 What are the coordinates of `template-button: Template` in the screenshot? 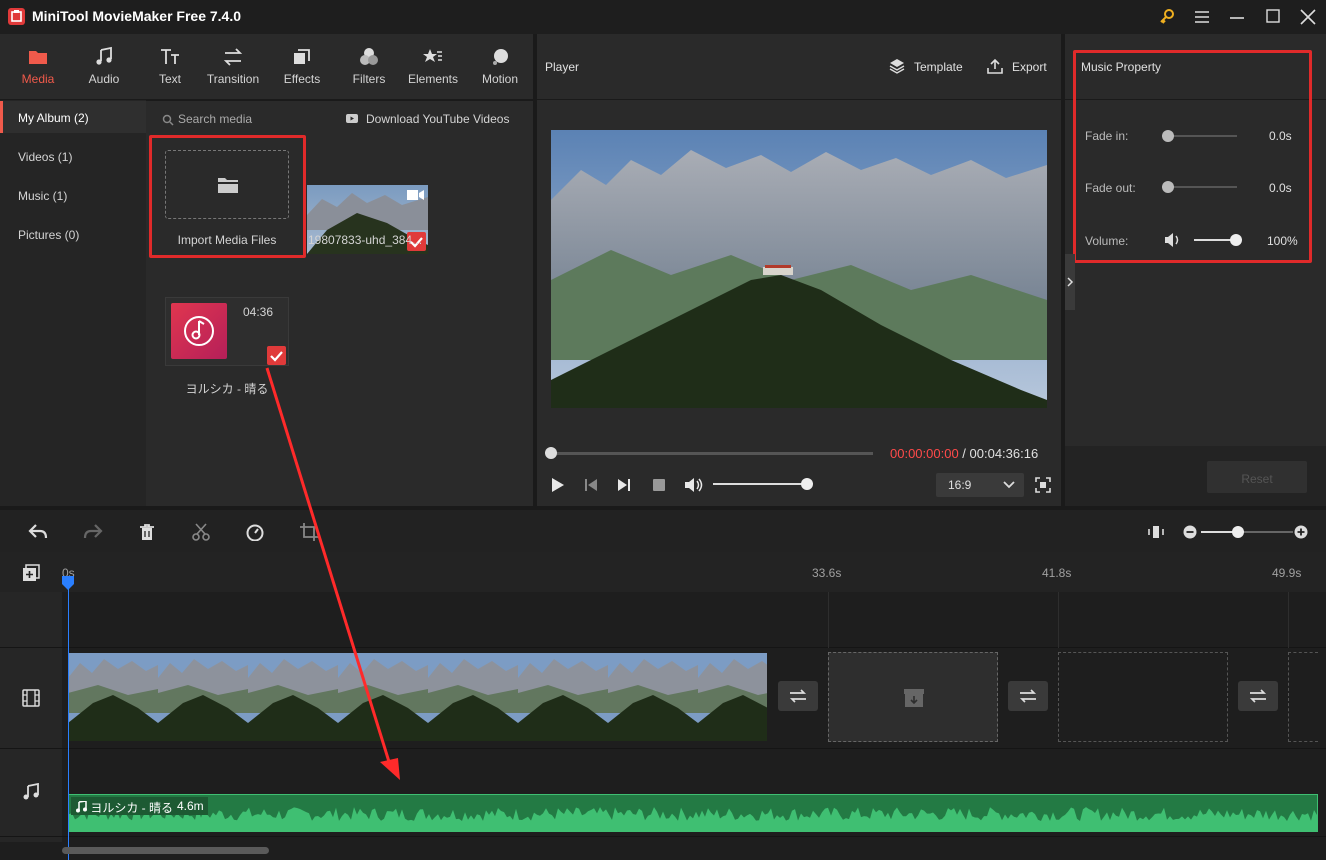 It's located at (929, 67).